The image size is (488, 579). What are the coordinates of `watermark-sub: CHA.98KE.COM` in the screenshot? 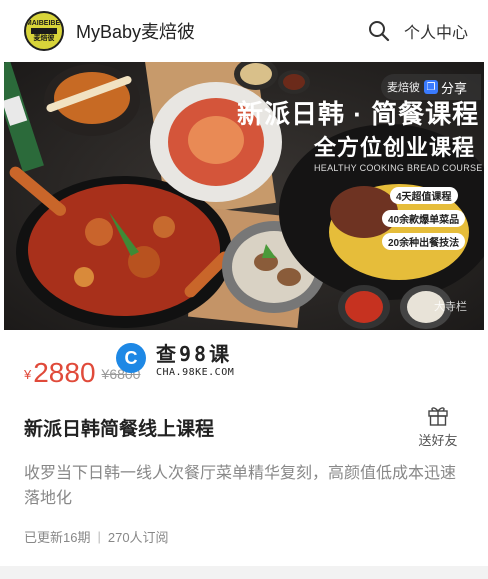 It's located at (195, 372).